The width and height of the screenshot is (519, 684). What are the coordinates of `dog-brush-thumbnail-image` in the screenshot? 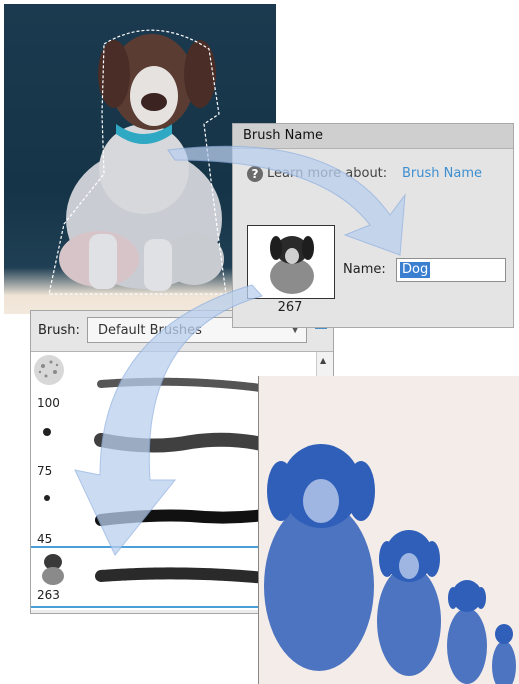 It's located at (292, 265).